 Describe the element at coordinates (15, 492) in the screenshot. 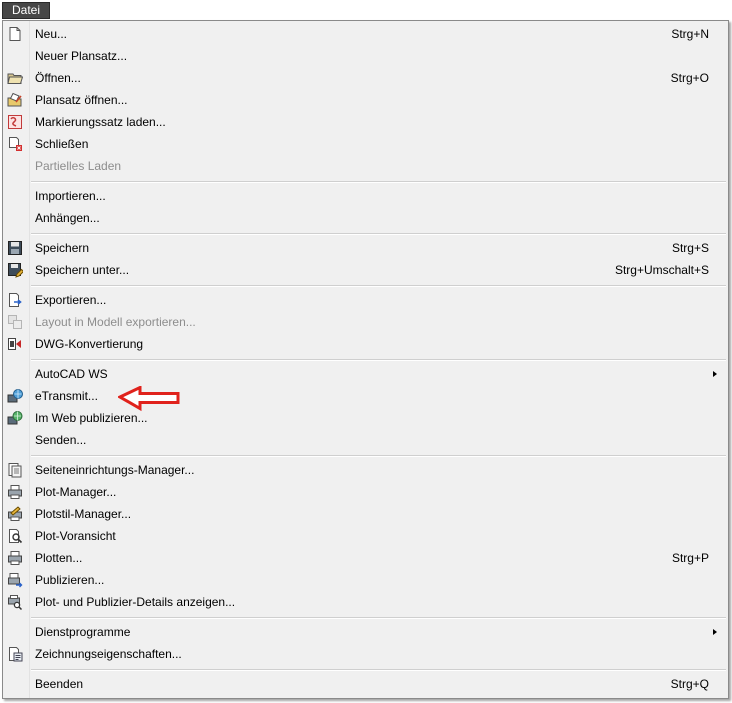

I see `plotter-manager-icon` at that location.